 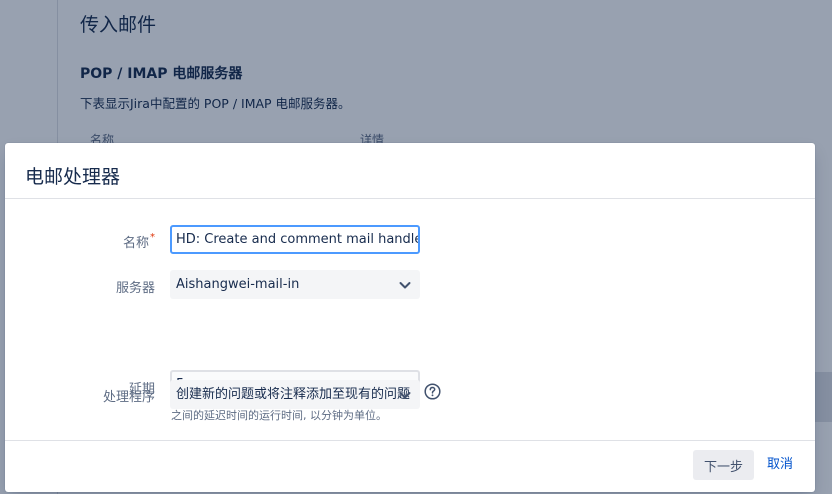 I want to click on cancel-link: 取消, so click(x=780, y=465).